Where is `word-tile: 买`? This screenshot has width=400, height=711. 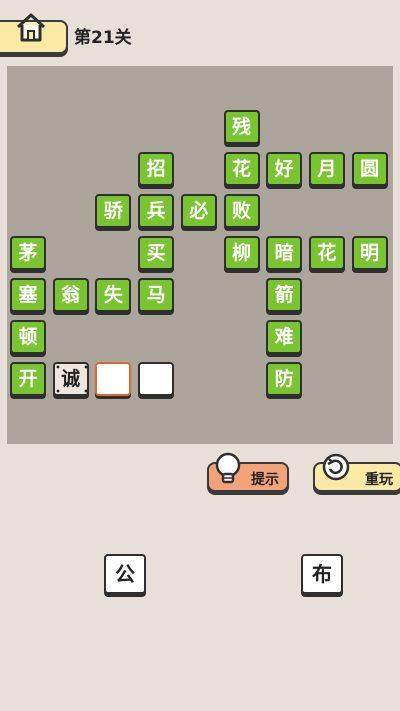
word-tile: 买 is located at coordinates (156, 253).